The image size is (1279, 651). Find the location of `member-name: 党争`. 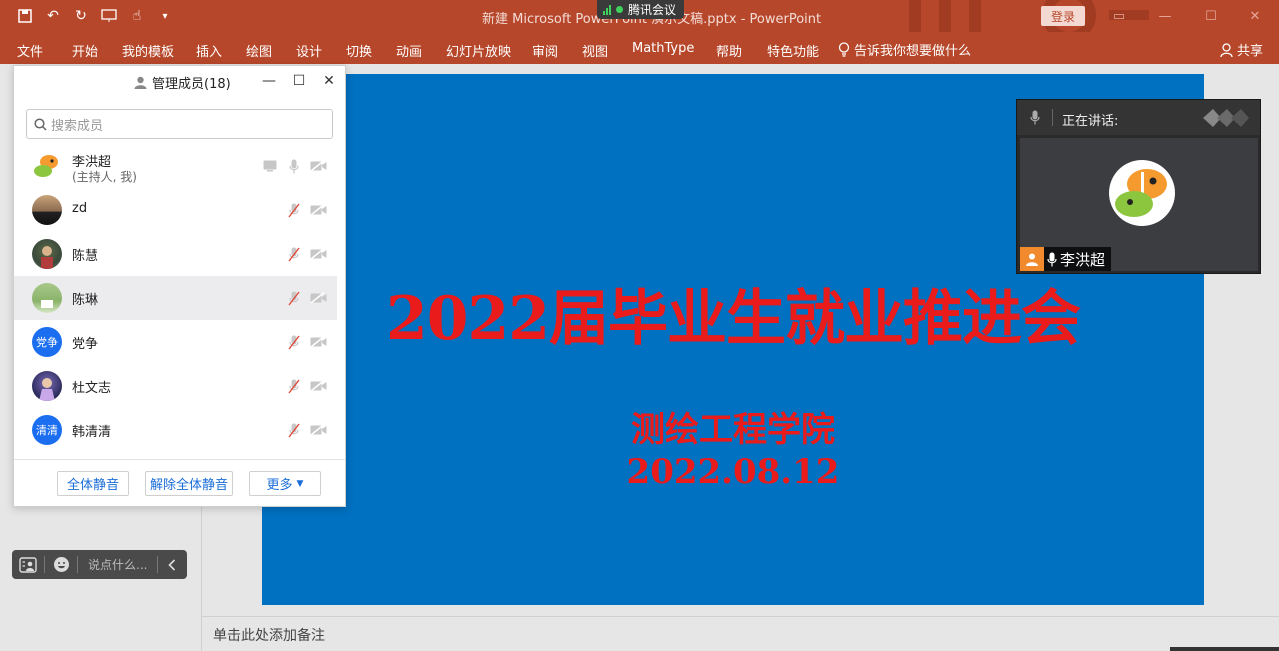

member-name: 党争 is located at coordinates (85, 344).